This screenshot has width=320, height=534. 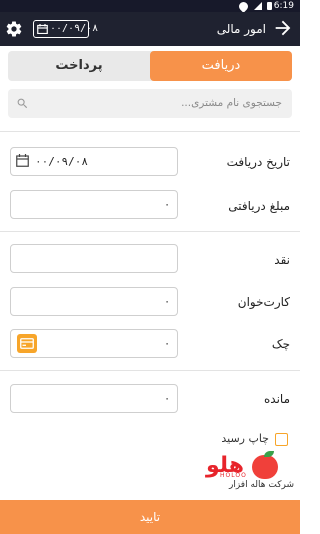 What do you see at coordinates (276, 399) in the screenshot?
I see `balance-label: مانده` at bounding box center [276, 399].